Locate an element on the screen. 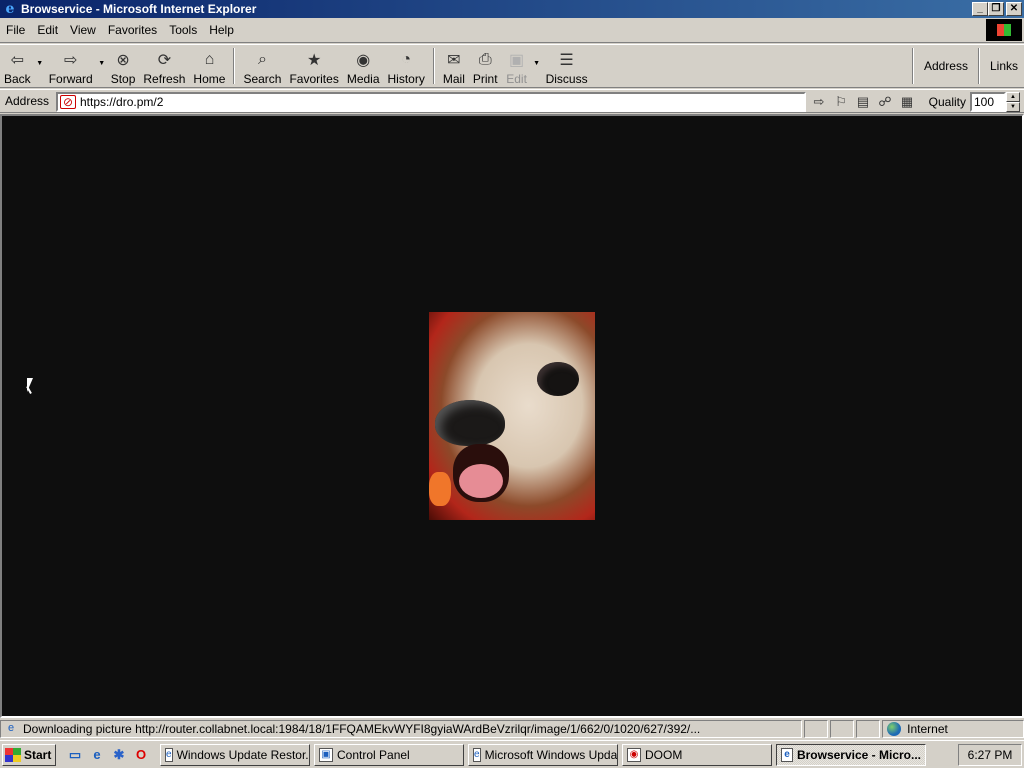  quality-label: Quality is located at coordinates (947, 102).